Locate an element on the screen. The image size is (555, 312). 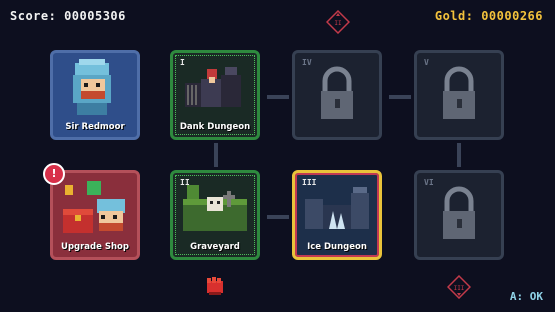
tile-locked-v: V is located at coordinates (459, 95).